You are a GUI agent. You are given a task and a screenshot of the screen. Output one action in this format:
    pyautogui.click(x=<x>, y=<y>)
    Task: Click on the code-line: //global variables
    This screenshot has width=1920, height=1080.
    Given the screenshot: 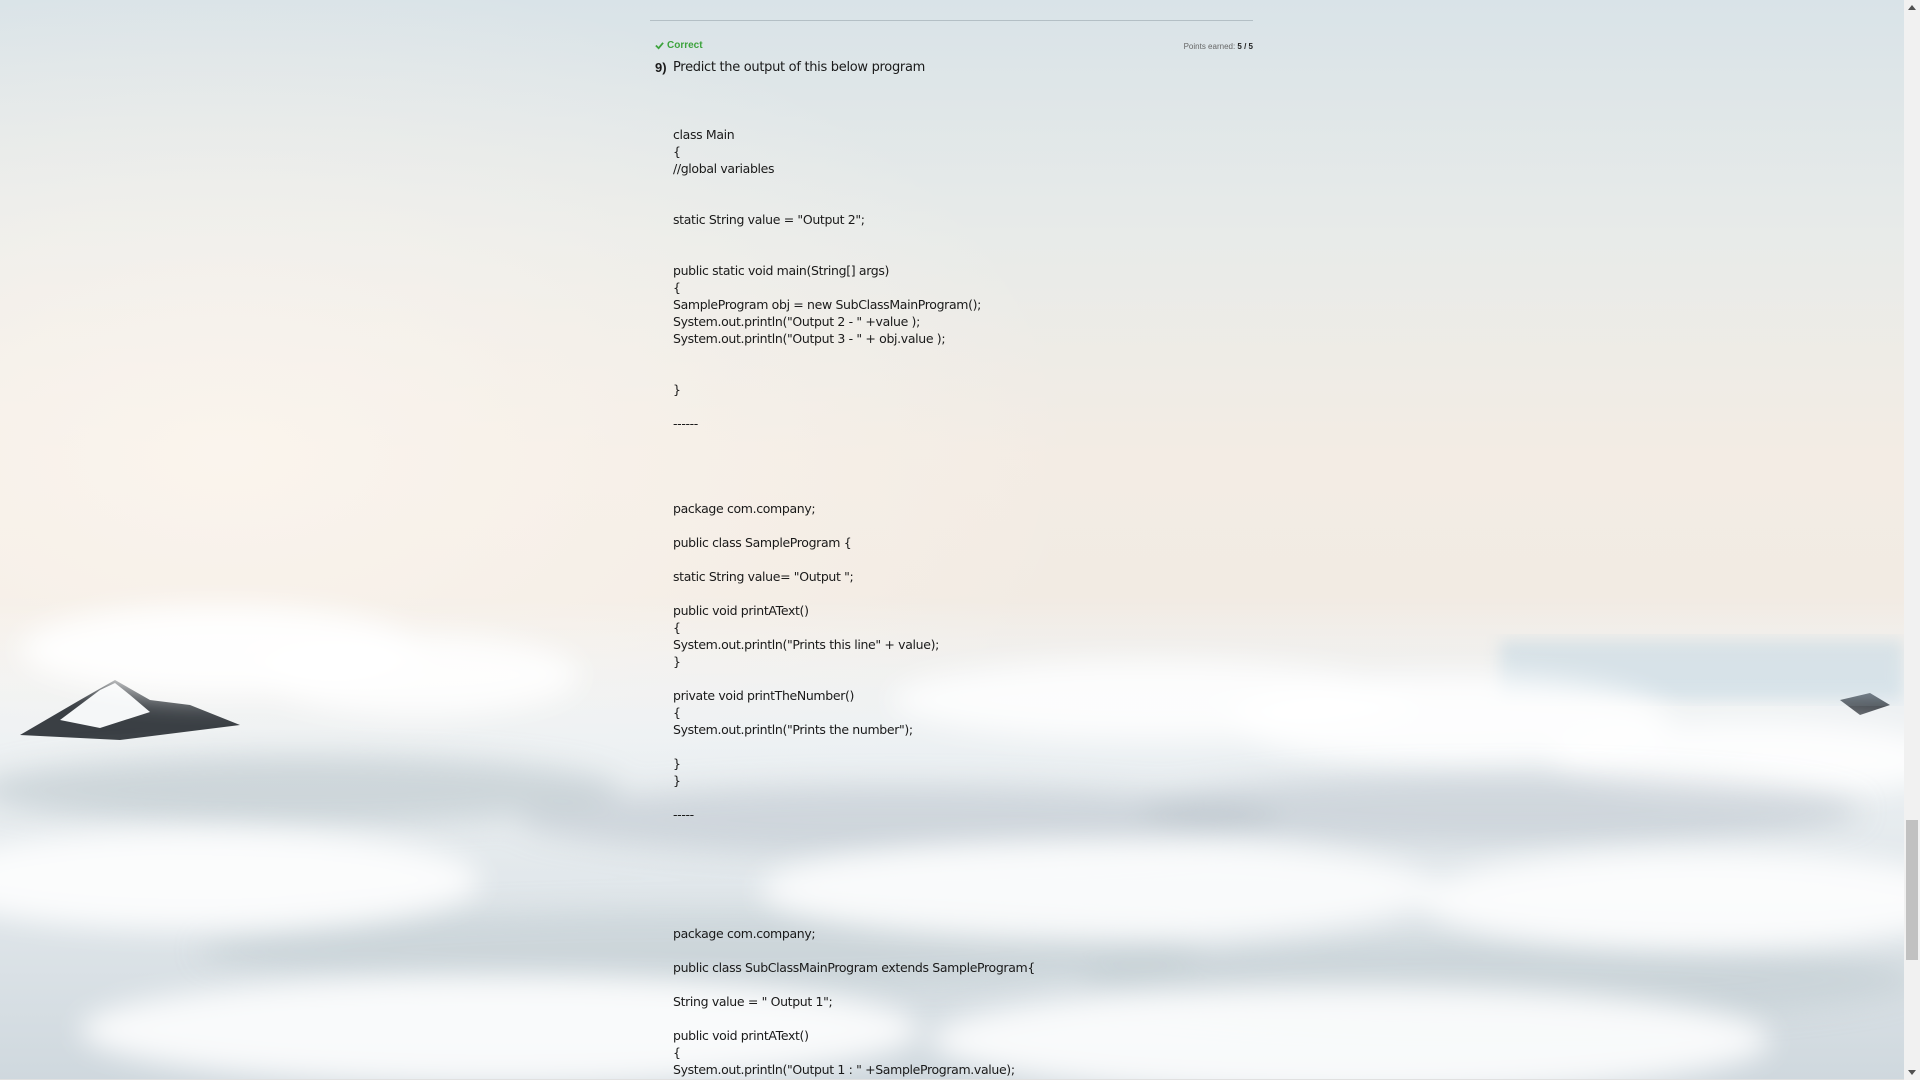 What is the action you would take?
    pyautogui.click(x=724, y=168)
    